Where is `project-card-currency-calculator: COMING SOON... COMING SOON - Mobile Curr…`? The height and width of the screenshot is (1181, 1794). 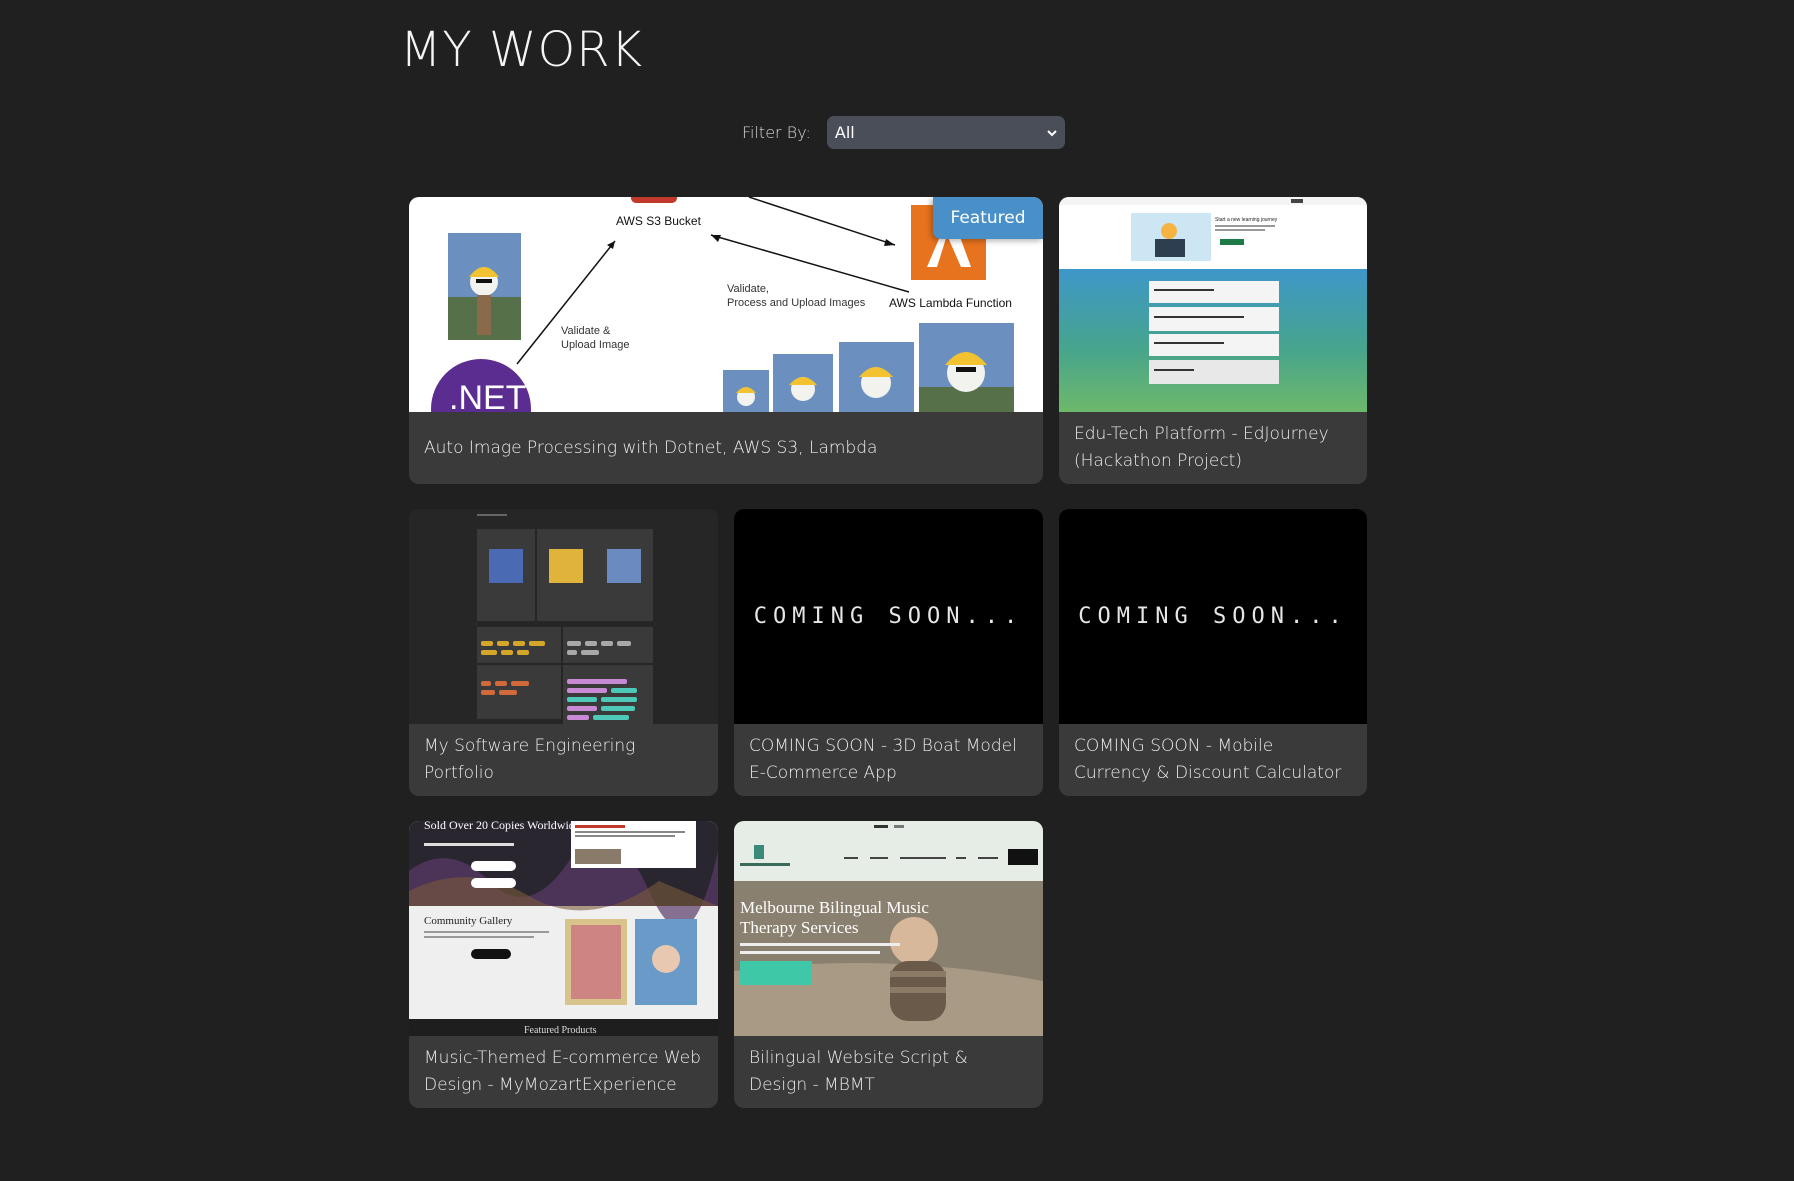 project-card-currency-calculator: COMING SOON... COMING SOON - Mobile Curr… is located at coordinates (1213, 652).